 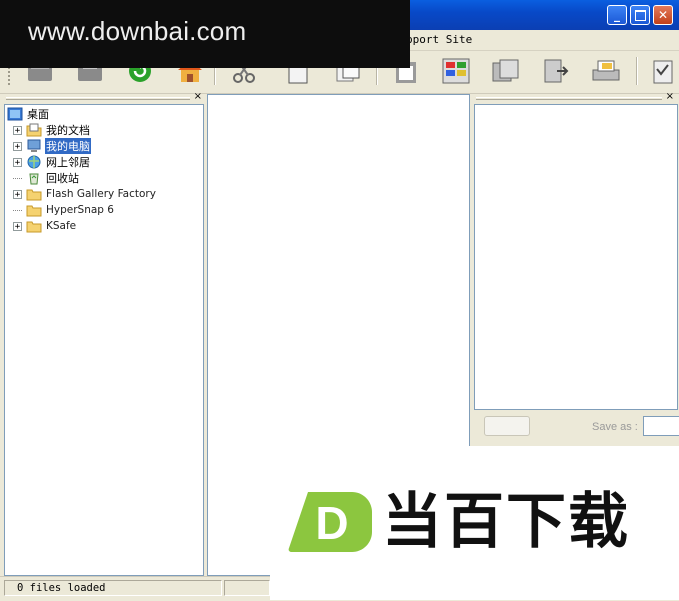 What do you see at coordinates (68, 146) in the screenshot?
I see `tree-node-label: 我的电脑` at bounding box center [68, 146].